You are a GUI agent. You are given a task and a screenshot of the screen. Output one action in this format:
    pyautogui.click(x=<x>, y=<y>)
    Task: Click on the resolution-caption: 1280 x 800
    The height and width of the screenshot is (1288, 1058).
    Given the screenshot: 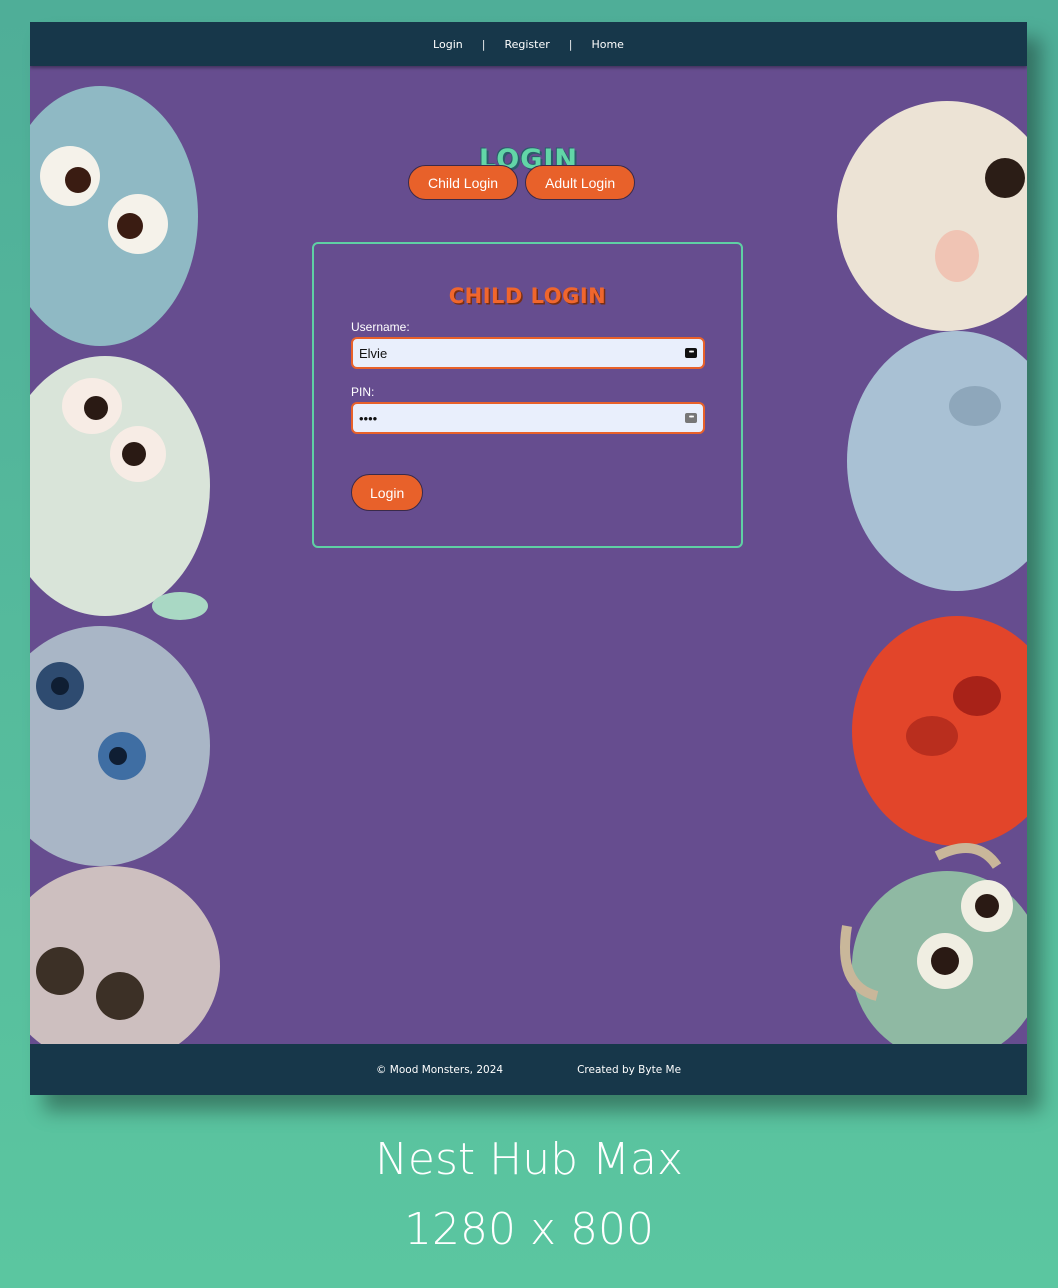 What is the action you would take?
    pyautogui.click(x=529, y=1229)
    